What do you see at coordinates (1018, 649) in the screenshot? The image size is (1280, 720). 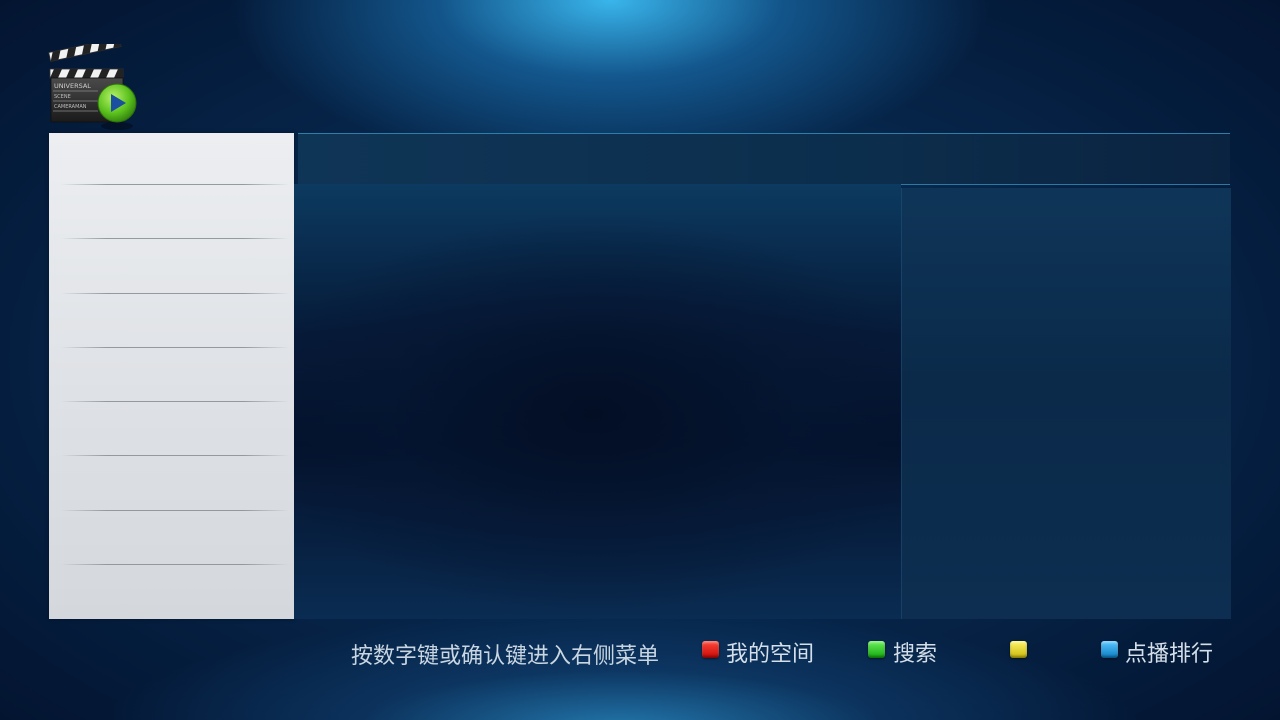 I see `yellow-key-icon` at bounding box center [1018, 649].